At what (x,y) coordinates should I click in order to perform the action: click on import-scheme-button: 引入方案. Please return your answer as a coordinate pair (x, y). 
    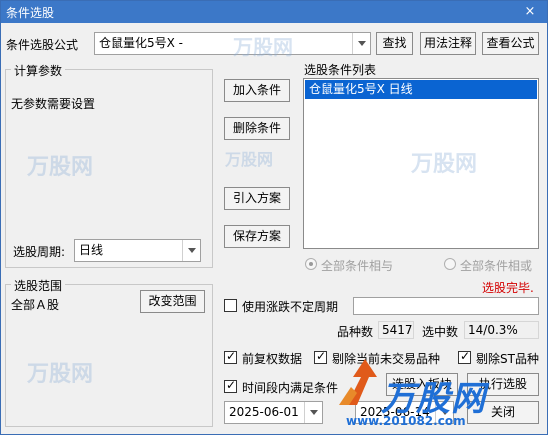
    Looking at the image, I should click on (257, 198).